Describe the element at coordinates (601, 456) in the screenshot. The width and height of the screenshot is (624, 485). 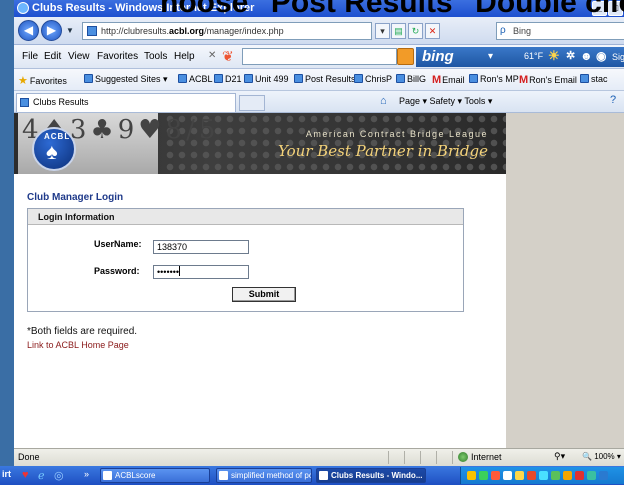
I see `zoom-level: 🔍 100% ▾` at that location.